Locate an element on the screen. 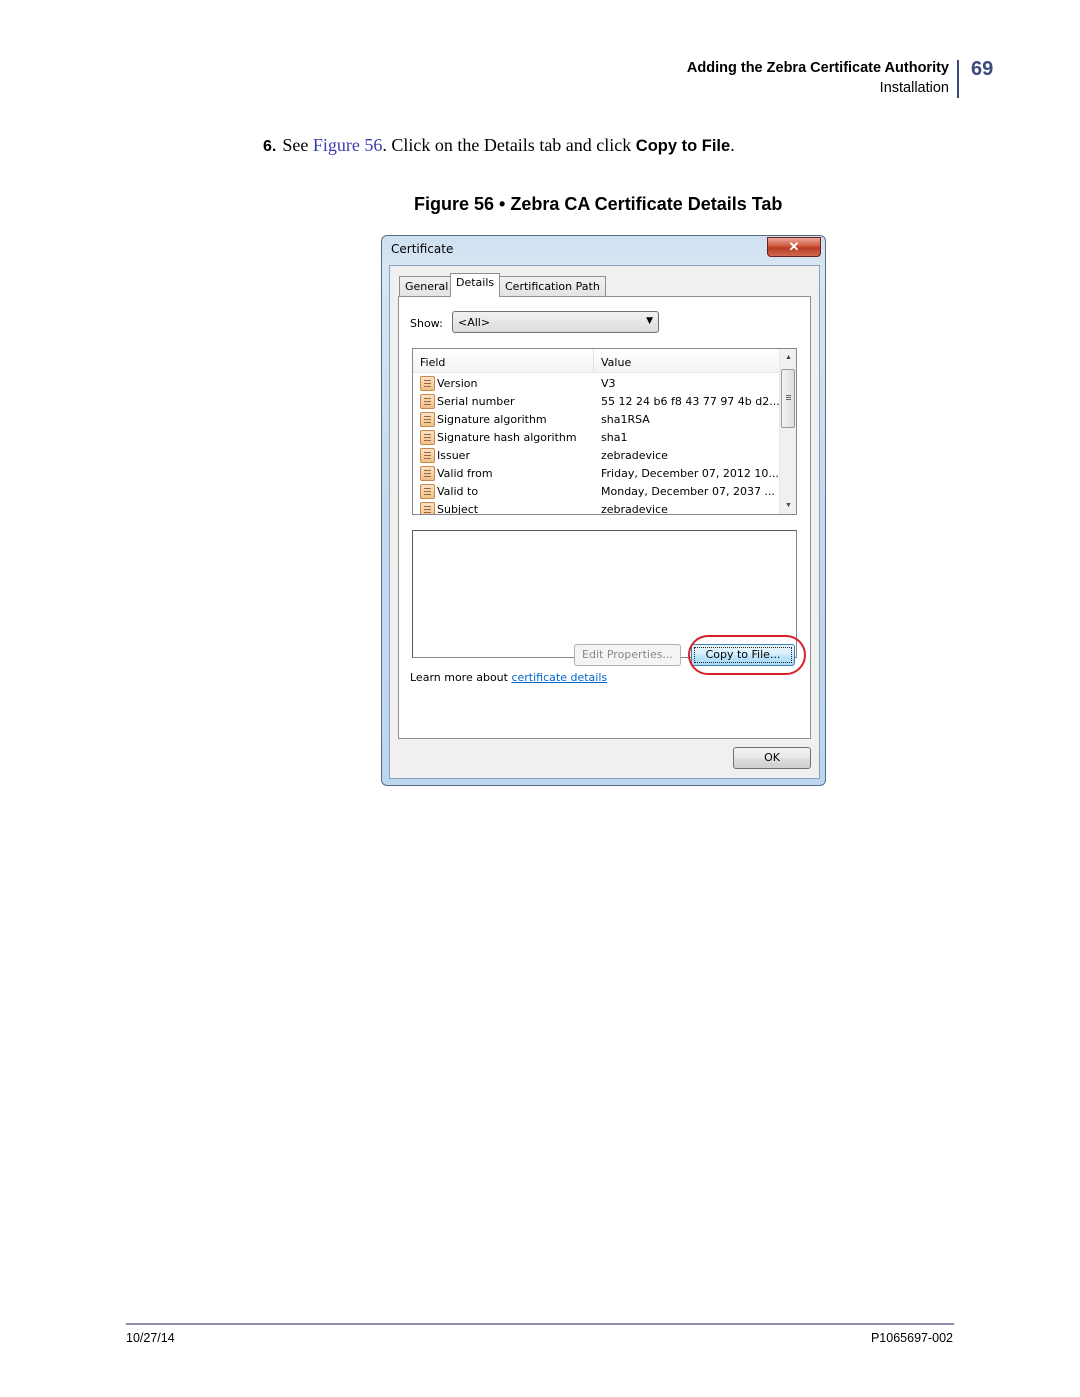 The width and height of the screenshot is (1080, 1397). scroll-up-icon: ▲ is located at coordinates (788, 357).